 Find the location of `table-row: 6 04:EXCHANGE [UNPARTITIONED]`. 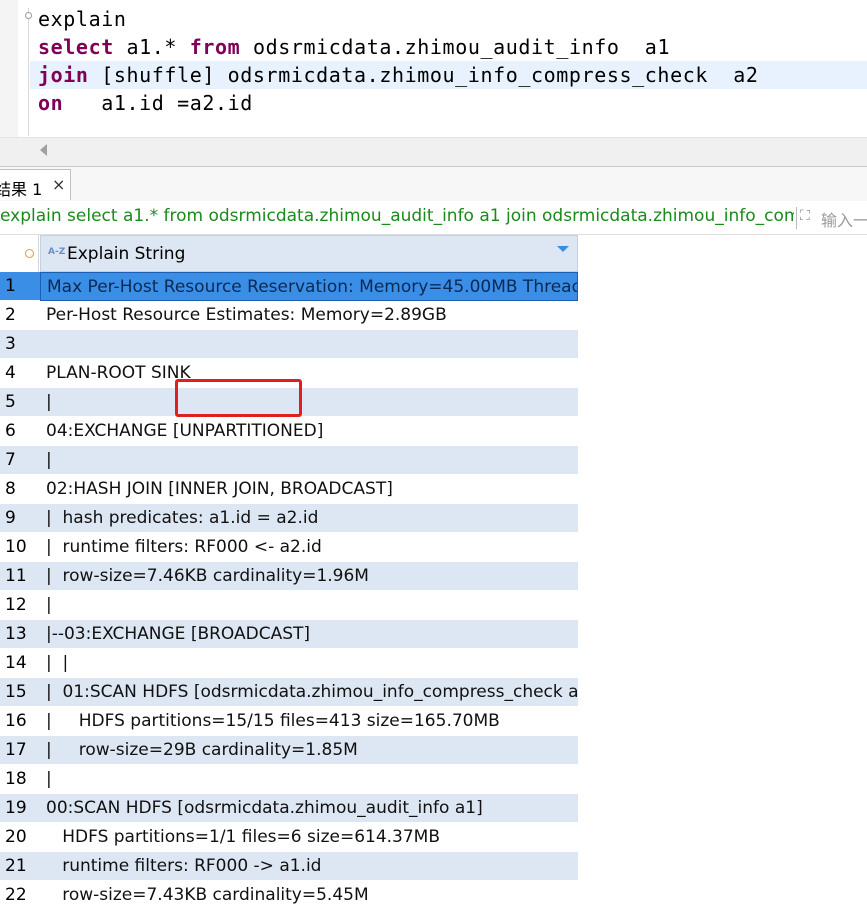

table-row: 6 04:EXCHANGE [UNPARTITIONED] is located at coordinates (433, 431).